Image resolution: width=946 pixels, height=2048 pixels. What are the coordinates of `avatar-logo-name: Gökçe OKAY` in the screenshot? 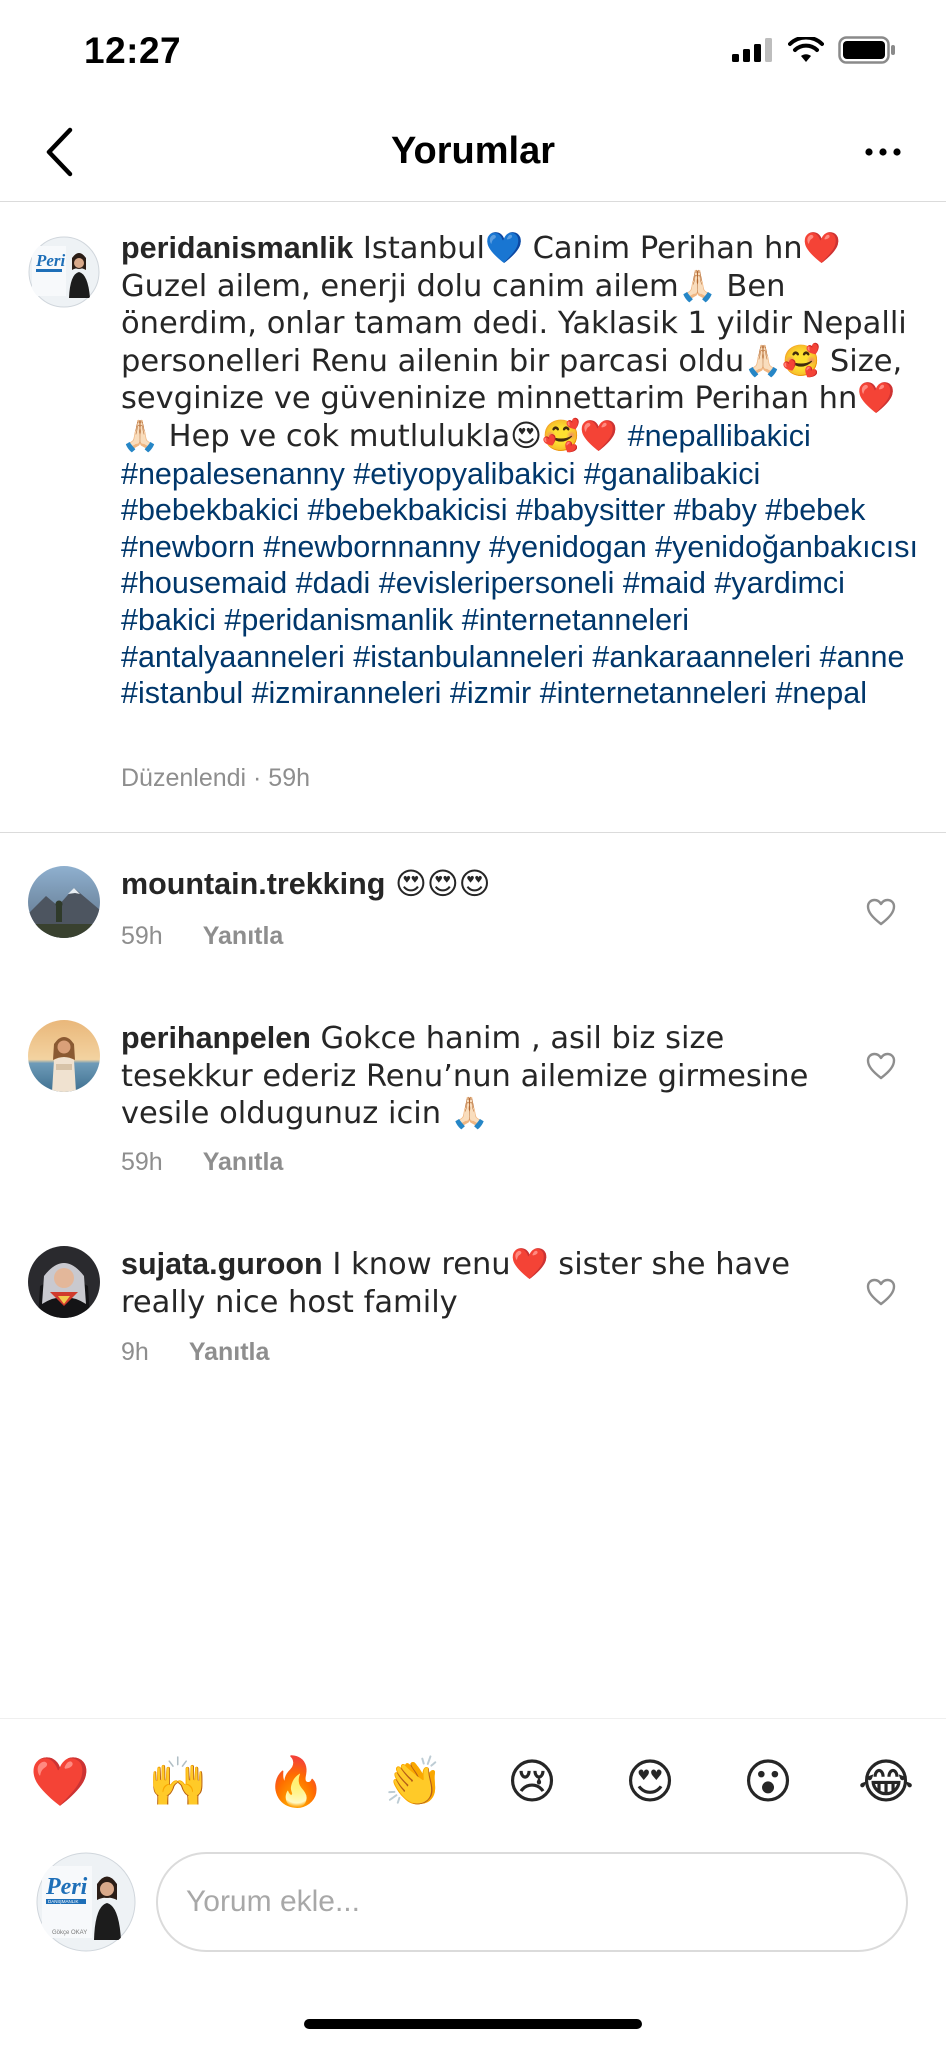 It's located at (69, 1933).